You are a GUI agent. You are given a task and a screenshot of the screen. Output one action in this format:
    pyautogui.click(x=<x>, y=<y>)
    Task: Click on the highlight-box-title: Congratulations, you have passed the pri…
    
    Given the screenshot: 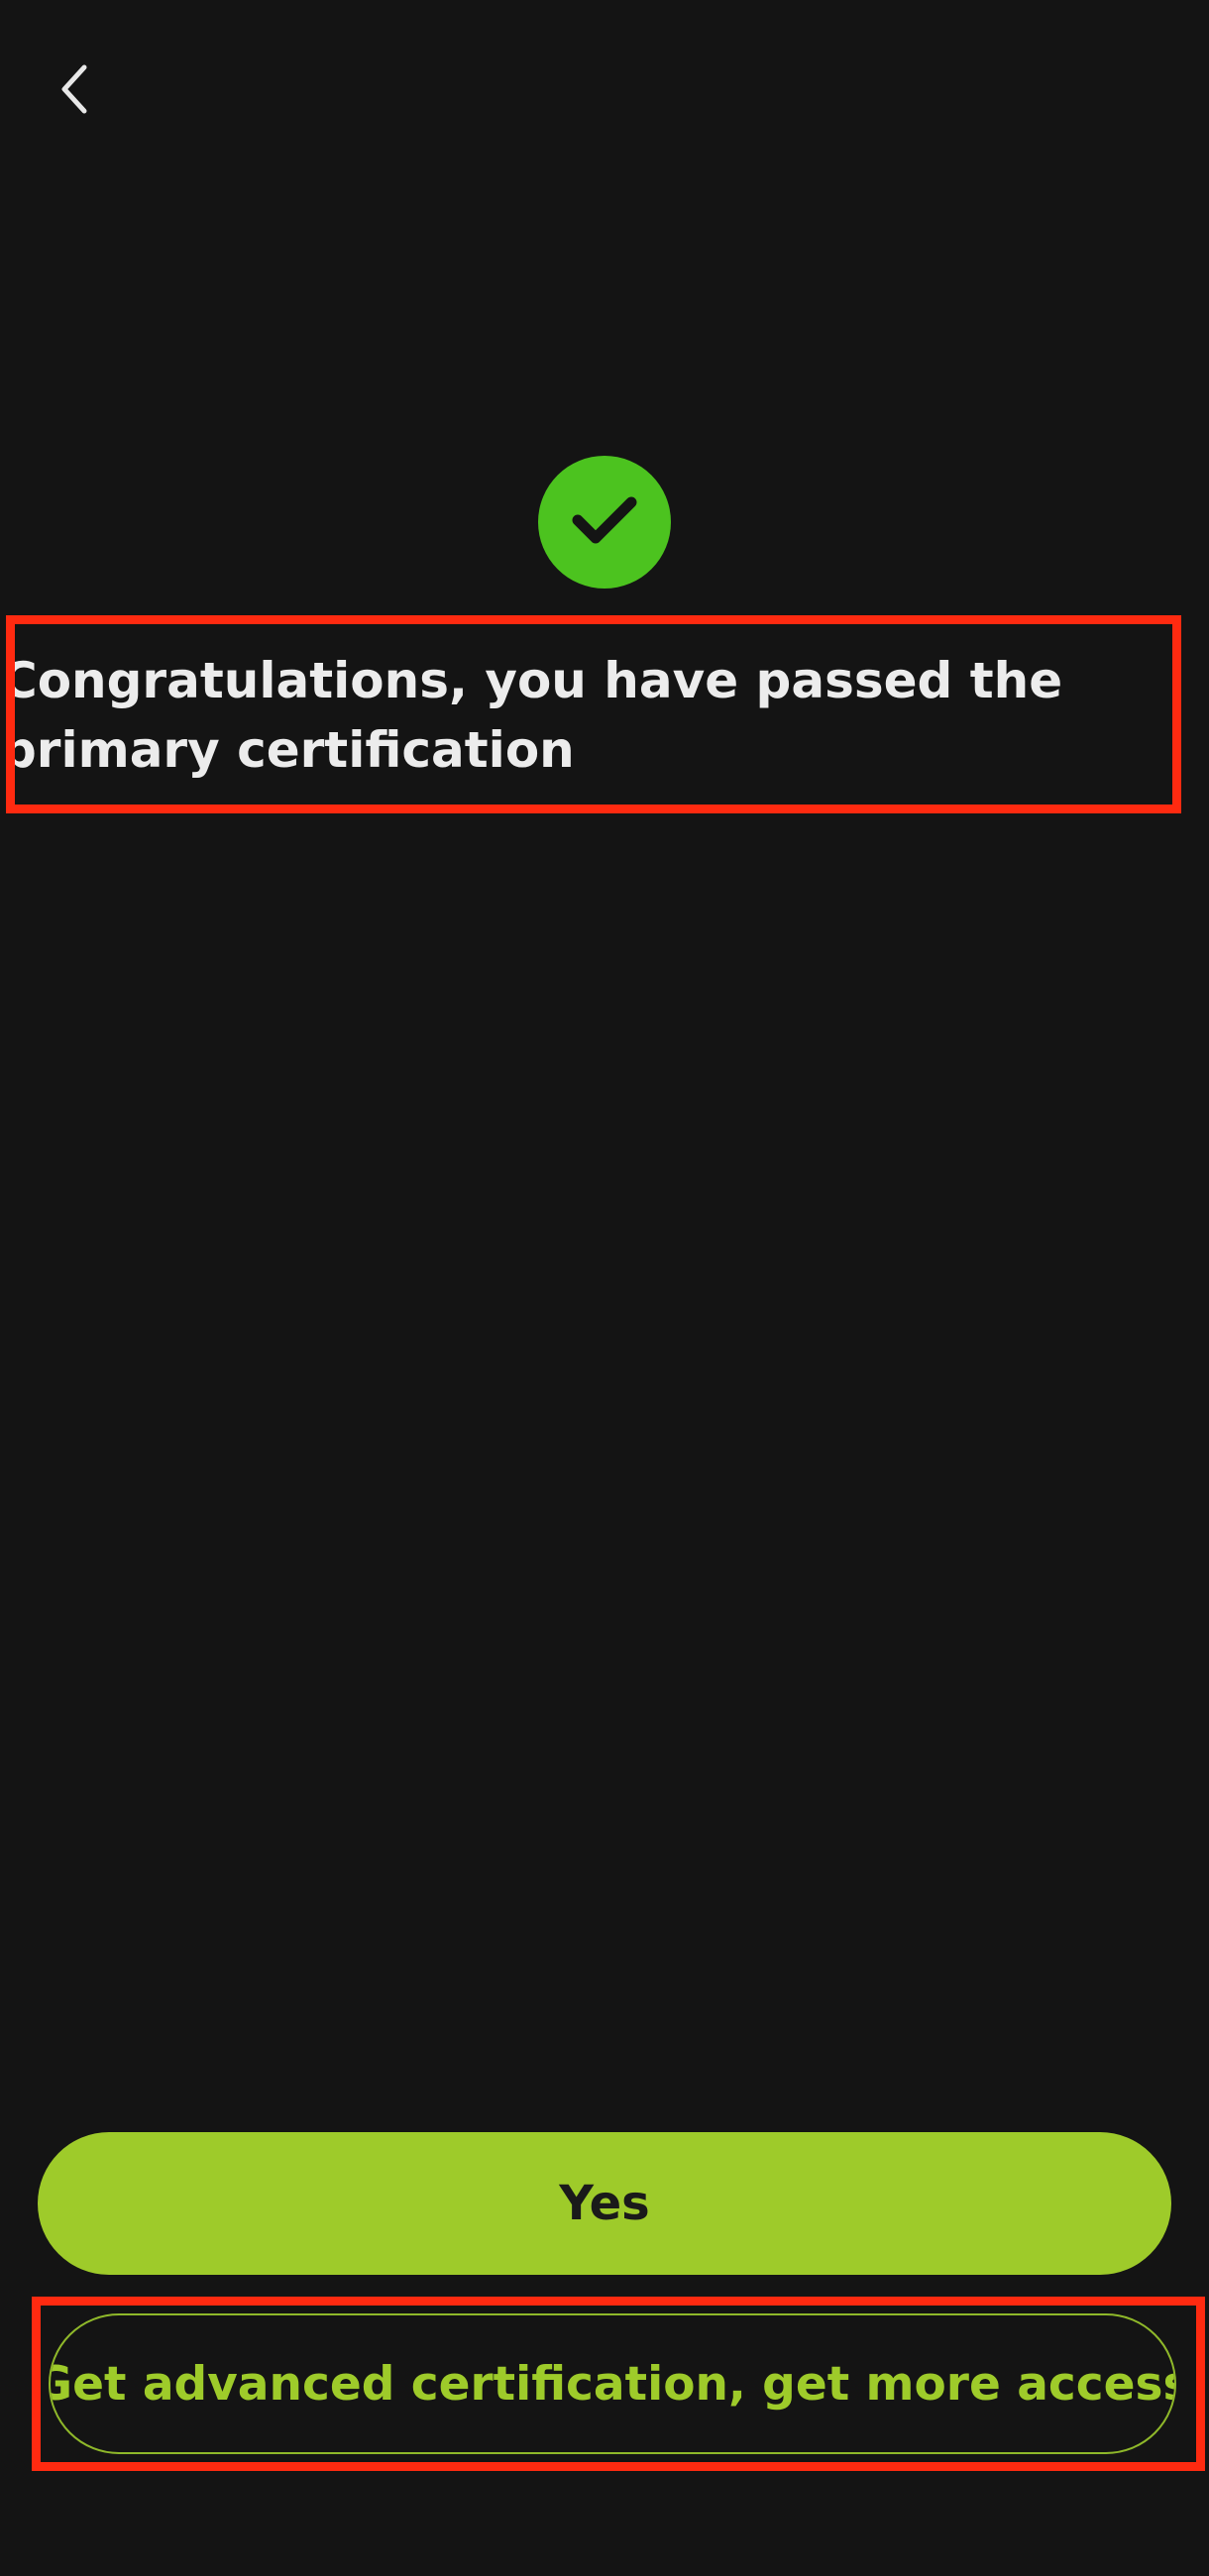 What is the action you would take?
    pyautogui.click(x=593, y=714)
    